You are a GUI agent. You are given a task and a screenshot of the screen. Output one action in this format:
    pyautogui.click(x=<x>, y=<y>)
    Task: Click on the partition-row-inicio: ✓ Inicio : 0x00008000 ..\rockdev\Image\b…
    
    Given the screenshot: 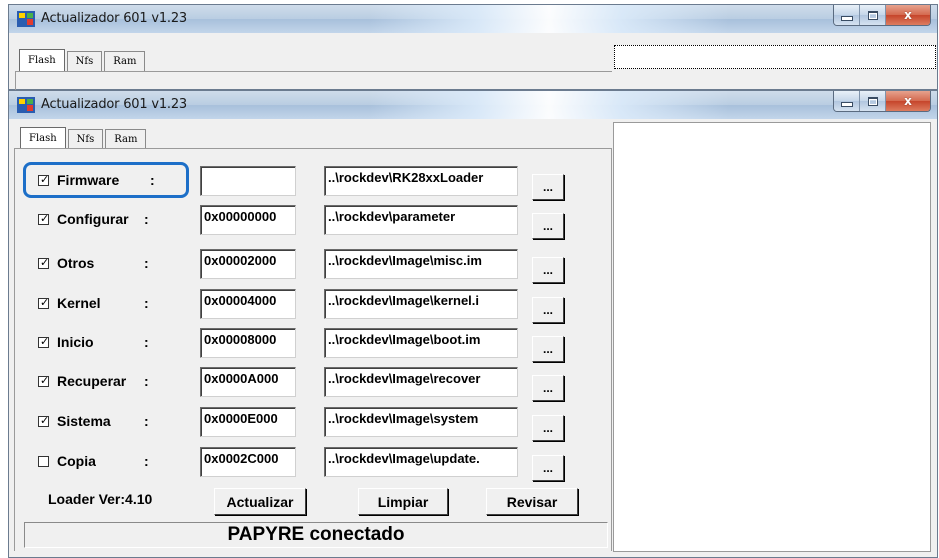 What is the action you would take?
    pyautogui.click(x=300, y=345)
    